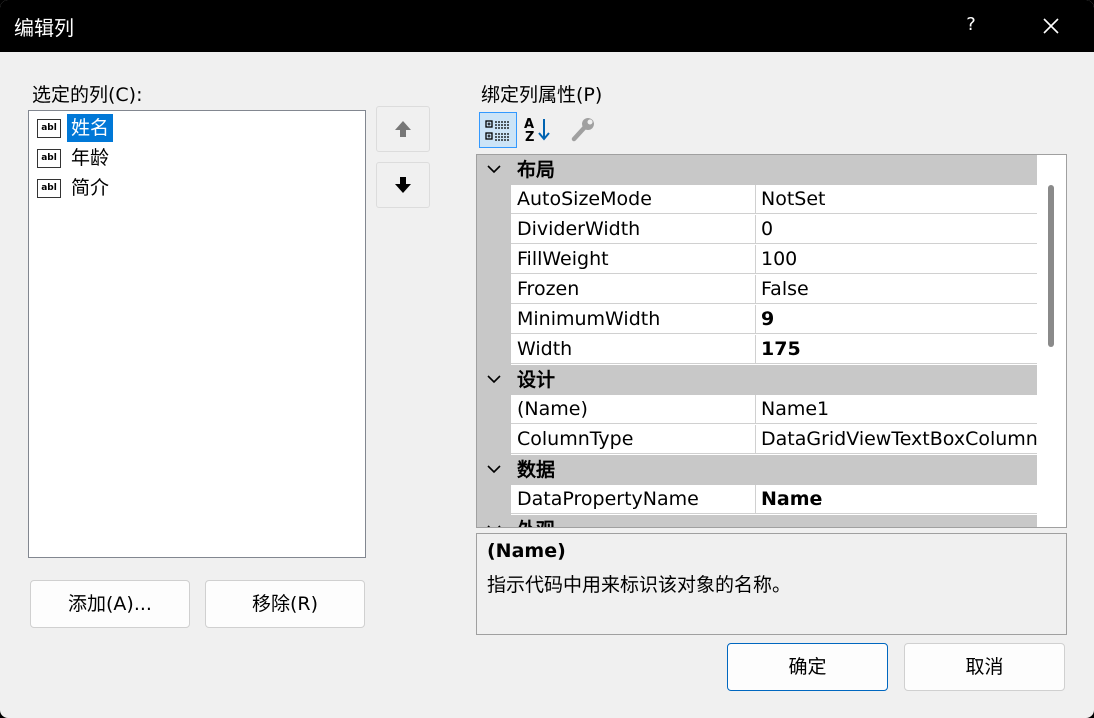 This screenshot has width=1094, height=718. What do you see at coordinates (896, 409) in the screenshot?
I see `property-value: Name1` at bounding box center [896, 409].